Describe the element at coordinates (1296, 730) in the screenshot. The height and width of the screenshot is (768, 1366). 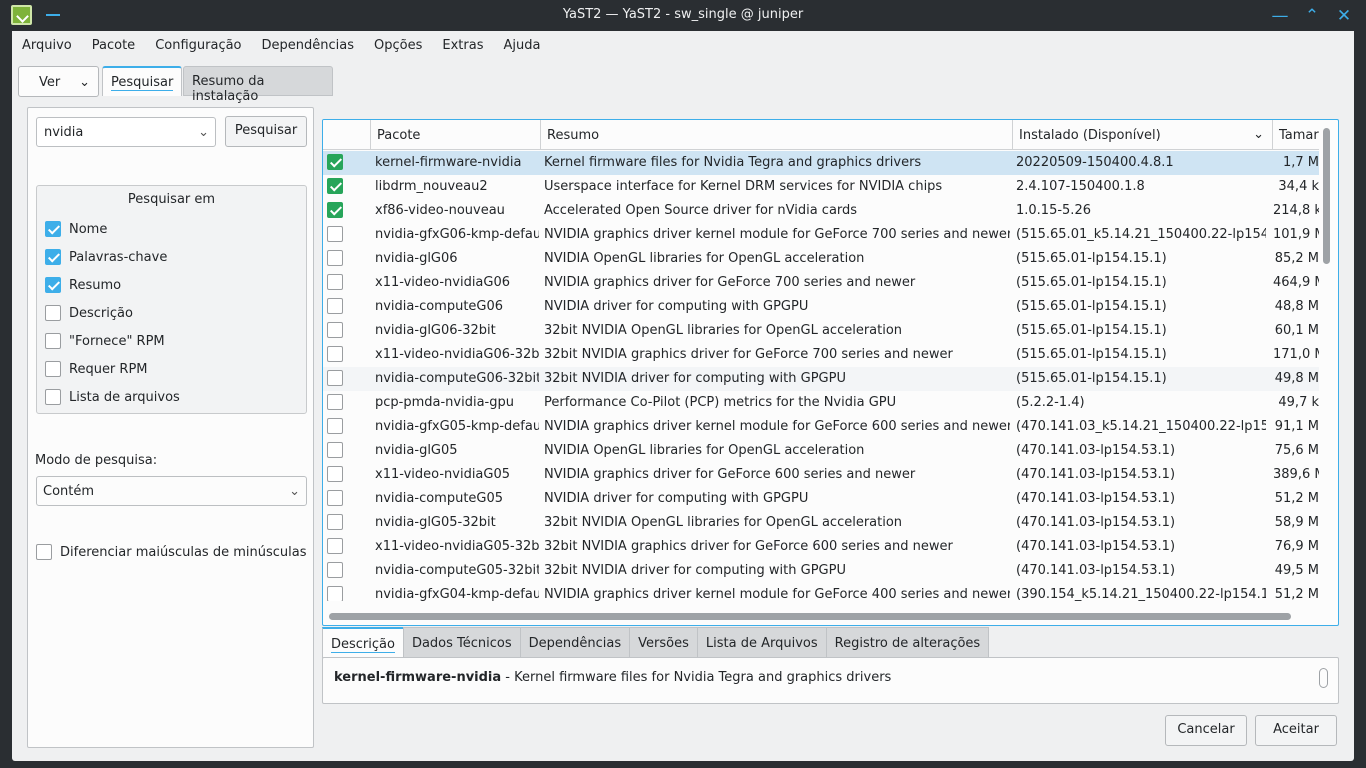
I see `accept-button: Aceitar` at that location.